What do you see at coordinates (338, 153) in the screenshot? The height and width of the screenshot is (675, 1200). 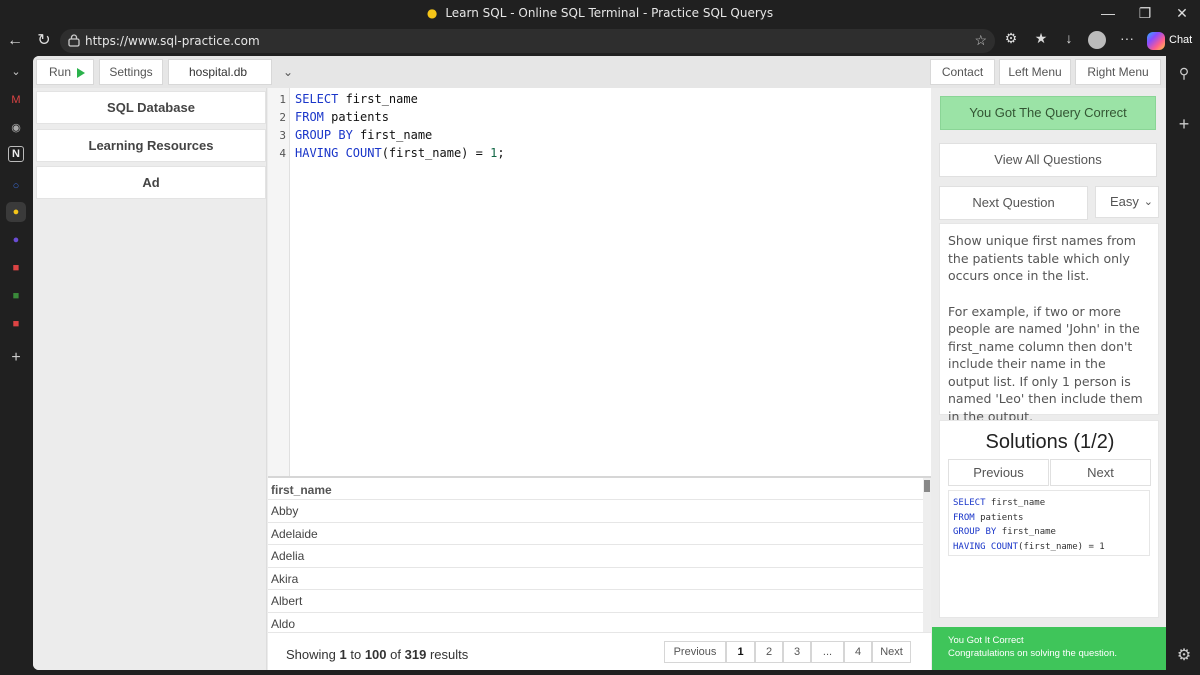 I see `sql-keyword: HAVING COUNT` at bounding box center [338, 153].